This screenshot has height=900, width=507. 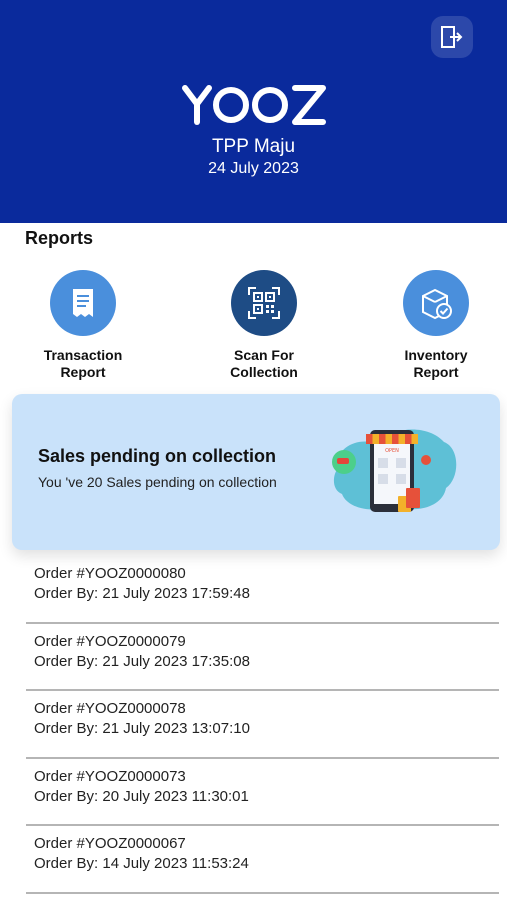 What do you see at coordinates (83, 363) in the screenshot?
I see `transaction-report-label: Transaction Report` at bounding box center [83, 363].